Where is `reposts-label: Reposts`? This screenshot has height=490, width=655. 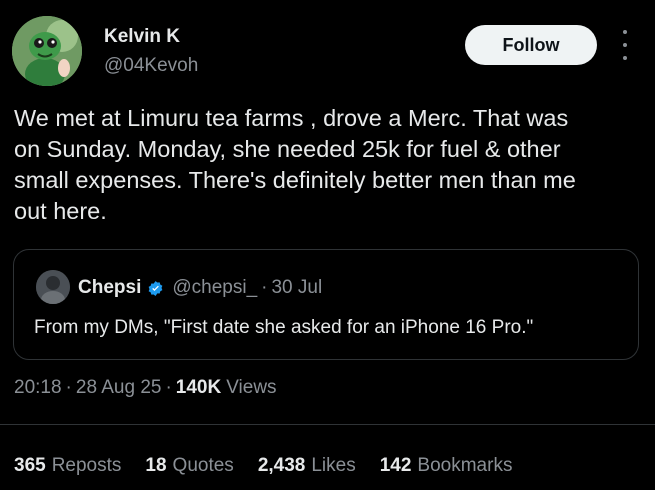
reposts-label: Reposts is located at coordinates (86, 465).